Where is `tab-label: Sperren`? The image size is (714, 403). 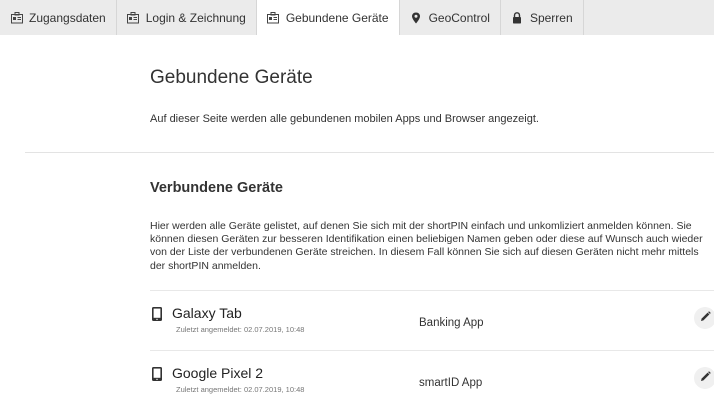 tab-label: Sperren is located at coordinates (551, 17).